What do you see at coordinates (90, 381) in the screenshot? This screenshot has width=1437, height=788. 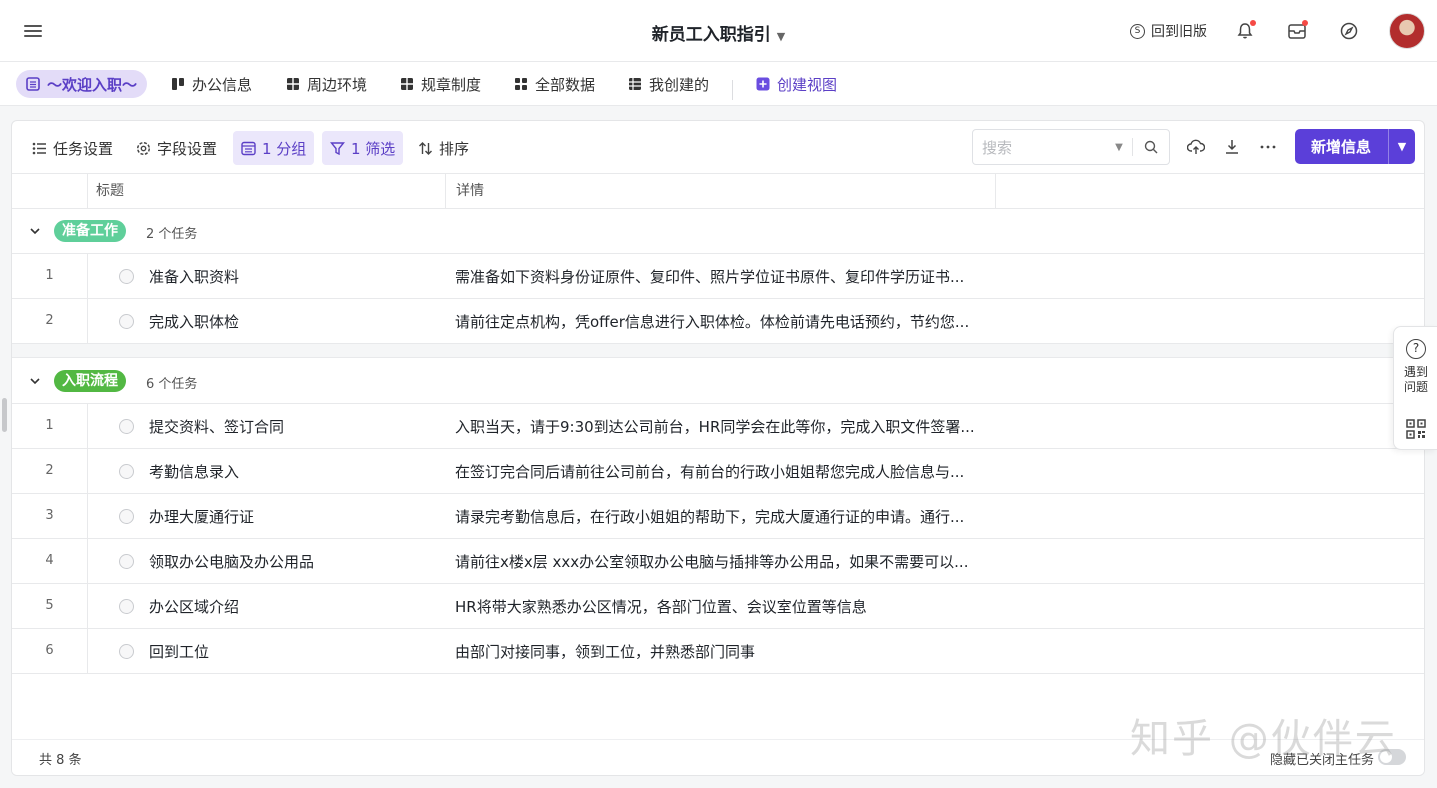 I see `group-badge: 入职流程` at bounding box center [90, 381].